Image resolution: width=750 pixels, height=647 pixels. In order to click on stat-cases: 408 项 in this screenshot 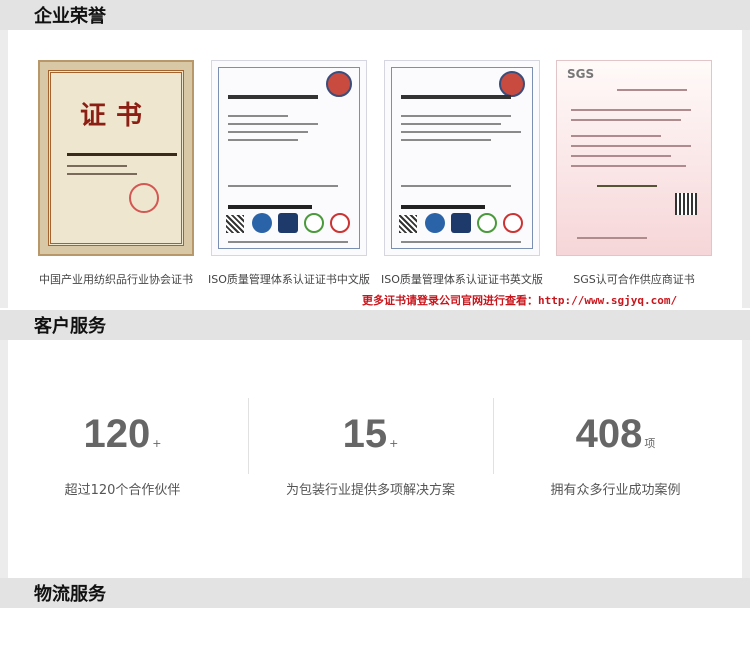, I will do `click(615, 434)`.